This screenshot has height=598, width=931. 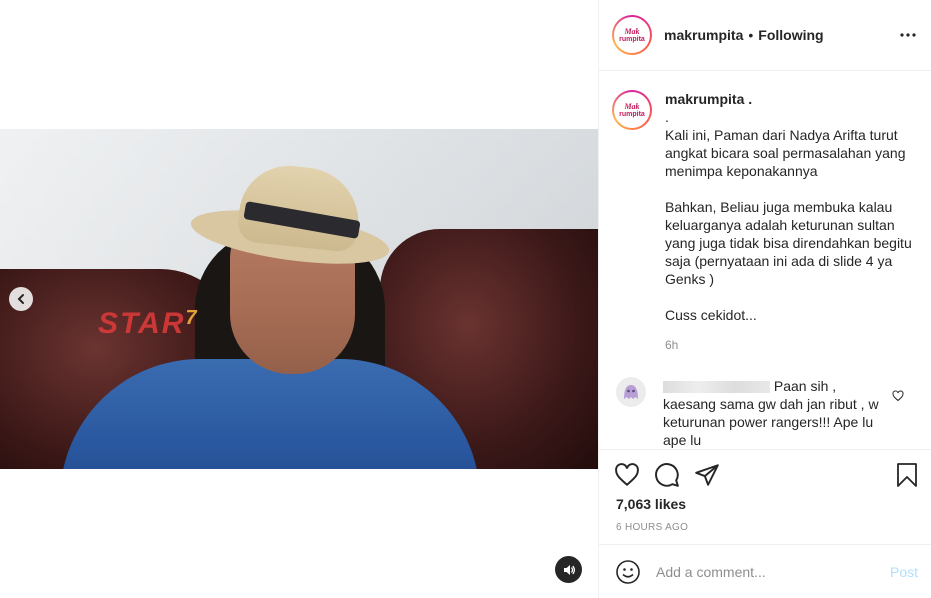 I want to click on heart-outline-icon, so click(x=898, y=396).